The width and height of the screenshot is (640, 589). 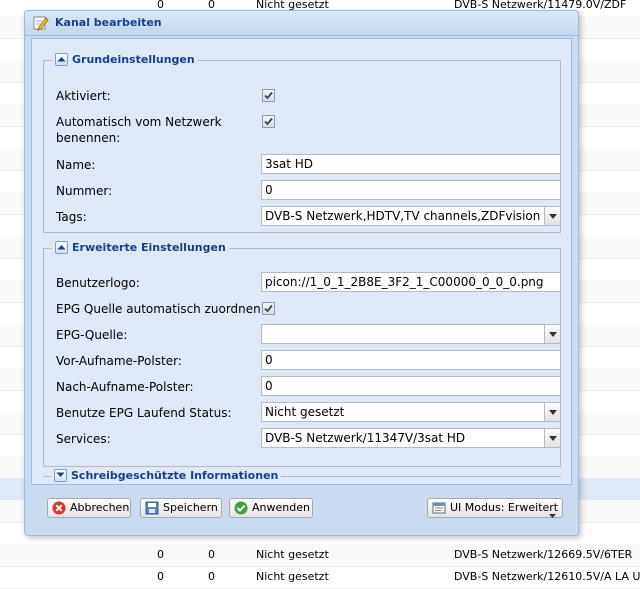 What do you see at coordinates (76, 165) in the screenshot?
I see `name-label: Name:` at bounding box center [76, 165].